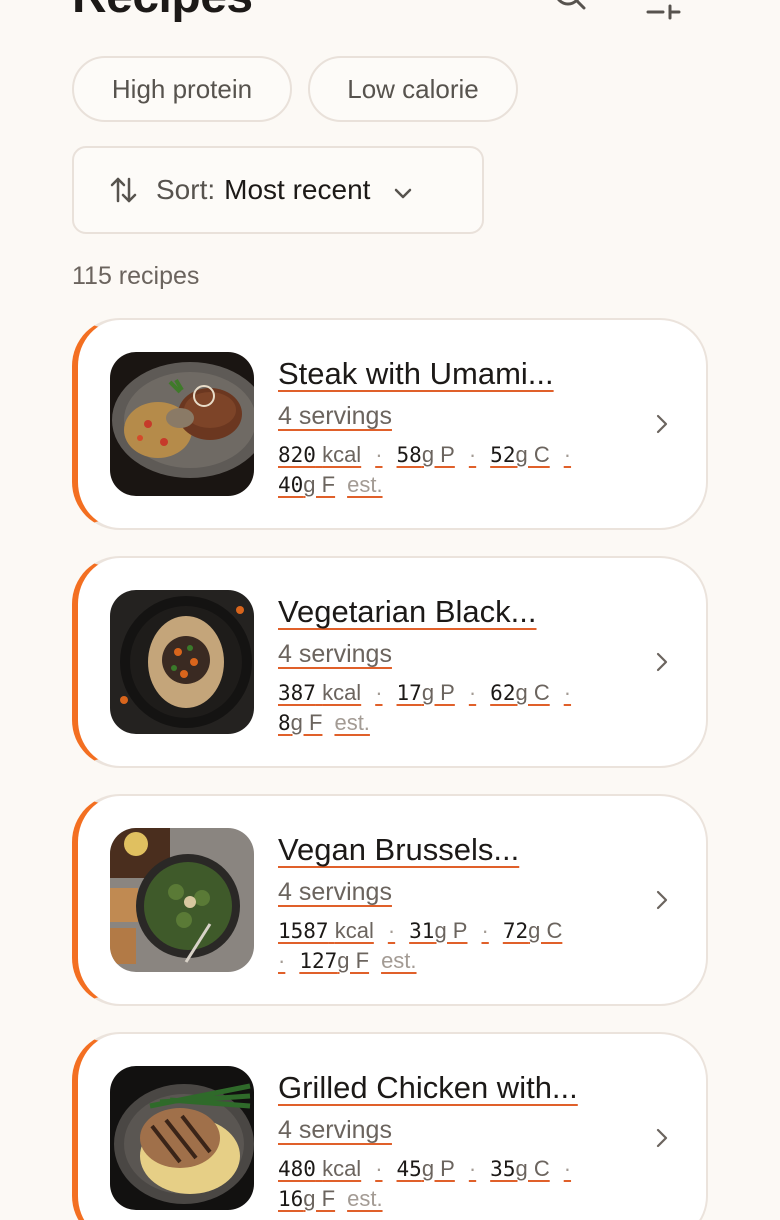 The width and height of the screenshot is (780, 1220). Describe the element at coordinates (409, 1169) in the screenshot. I see `protein-value: 45` at that location.